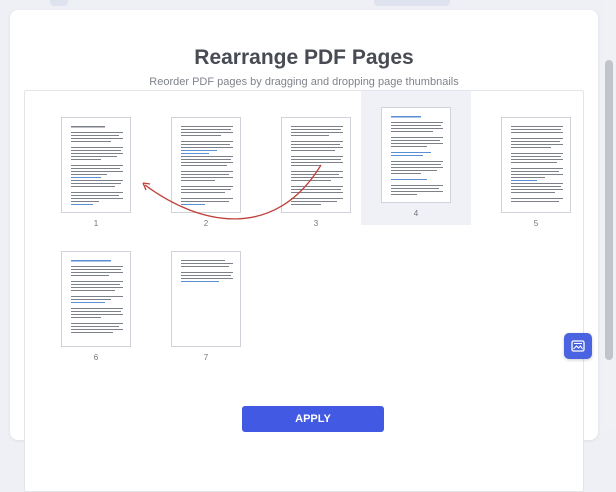 The width and height of the screenshot is (616, 492). What do you see at coordinates (578, 346) in the screenshot?
I see `image-icon` at bounding box center [578, 346].